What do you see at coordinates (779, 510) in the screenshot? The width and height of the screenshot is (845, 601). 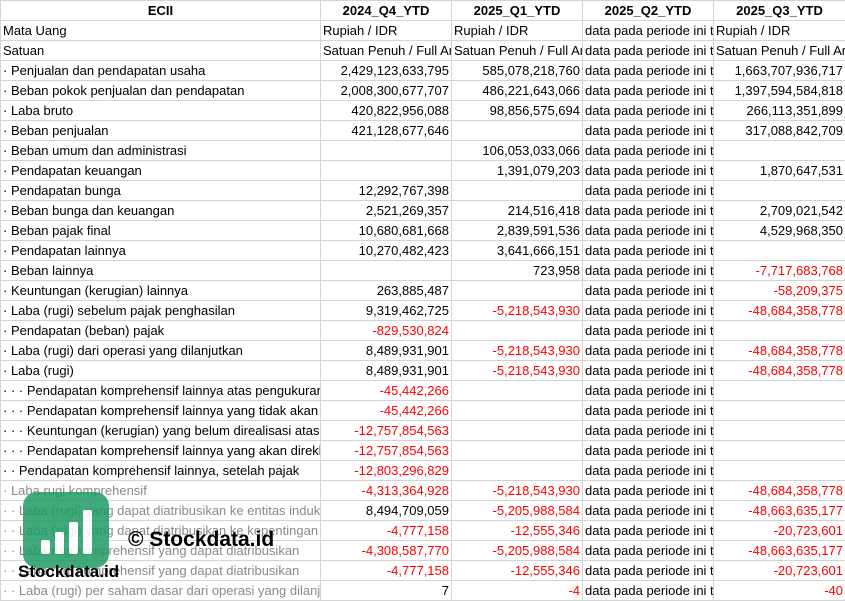 I see `table-cell: -48,663,635,177` at bounding box center [779, 510].